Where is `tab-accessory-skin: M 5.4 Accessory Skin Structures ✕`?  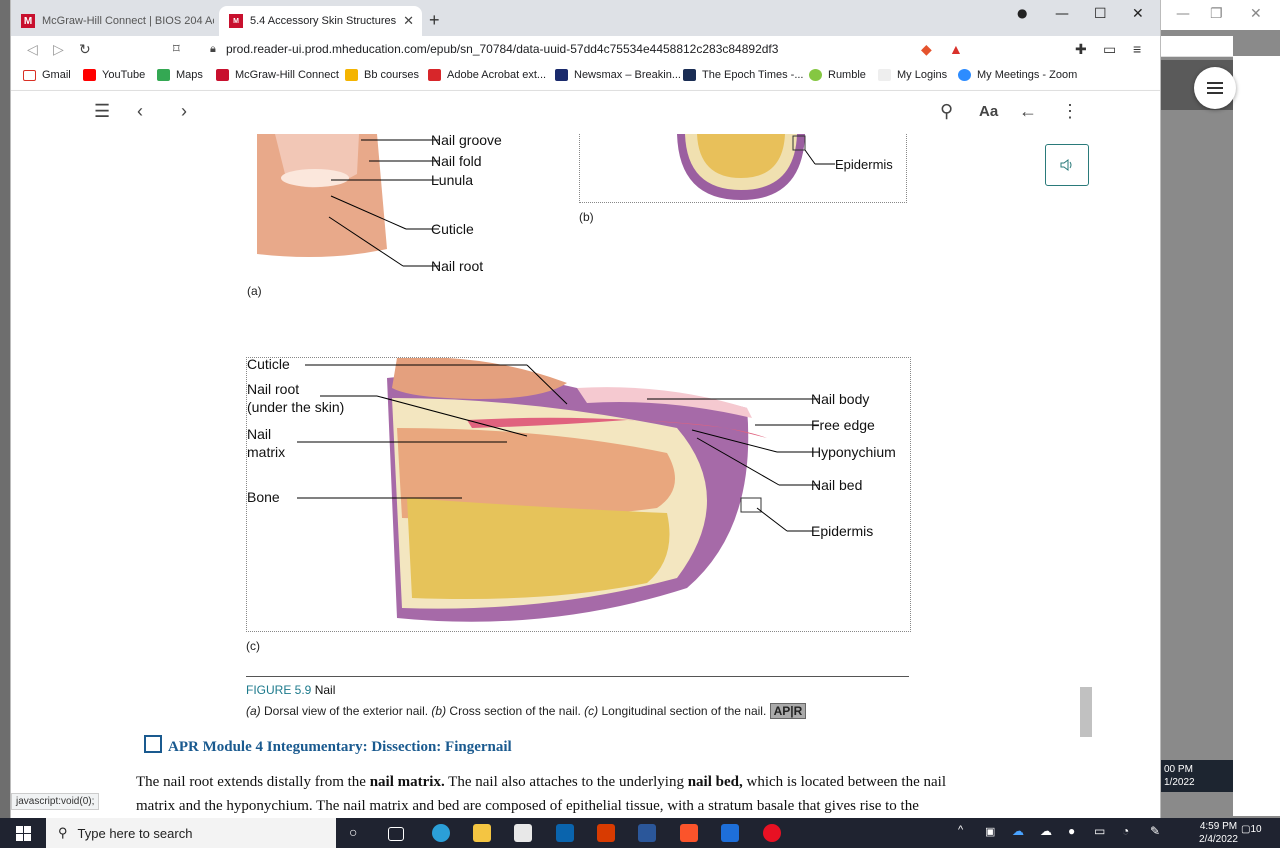
tab-accessory-skin: M 5.4 Accessory Skin Structures ✕ is located at coordinates (320, 21).